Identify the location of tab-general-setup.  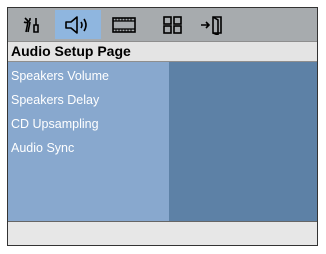
(33, 24).